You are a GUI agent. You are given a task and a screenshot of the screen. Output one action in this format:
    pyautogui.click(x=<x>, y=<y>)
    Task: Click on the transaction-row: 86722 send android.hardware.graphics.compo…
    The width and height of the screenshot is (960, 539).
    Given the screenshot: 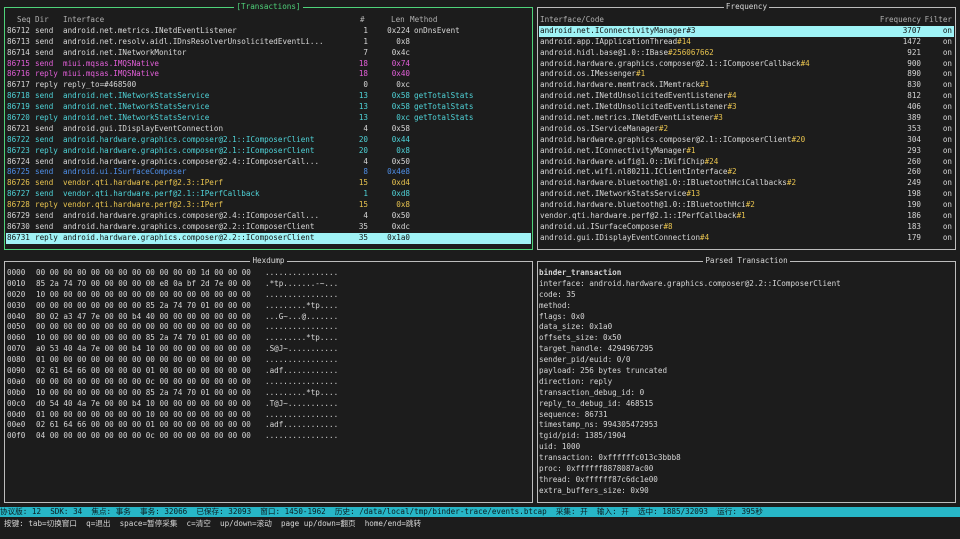 What is the action you would take?
    pyautogui.click(x=268, y=140)
    